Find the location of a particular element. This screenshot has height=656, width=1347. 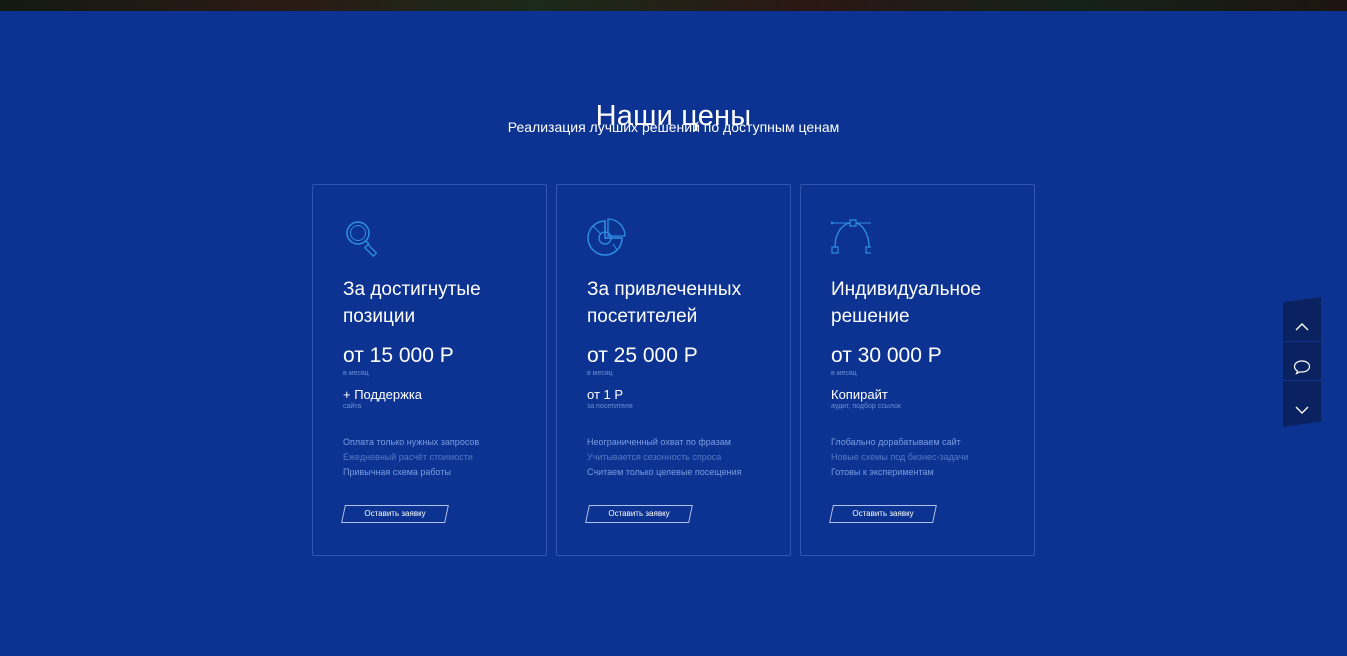

chat-button is located at coordinates (1302, 361).